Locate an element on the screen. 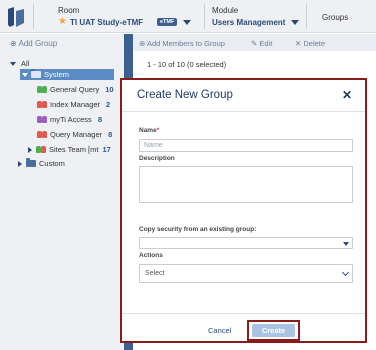 This screenshot has width=376, height=350. add-members-button: ⊕ Add Members to Group is located at coordinates (182, 43).